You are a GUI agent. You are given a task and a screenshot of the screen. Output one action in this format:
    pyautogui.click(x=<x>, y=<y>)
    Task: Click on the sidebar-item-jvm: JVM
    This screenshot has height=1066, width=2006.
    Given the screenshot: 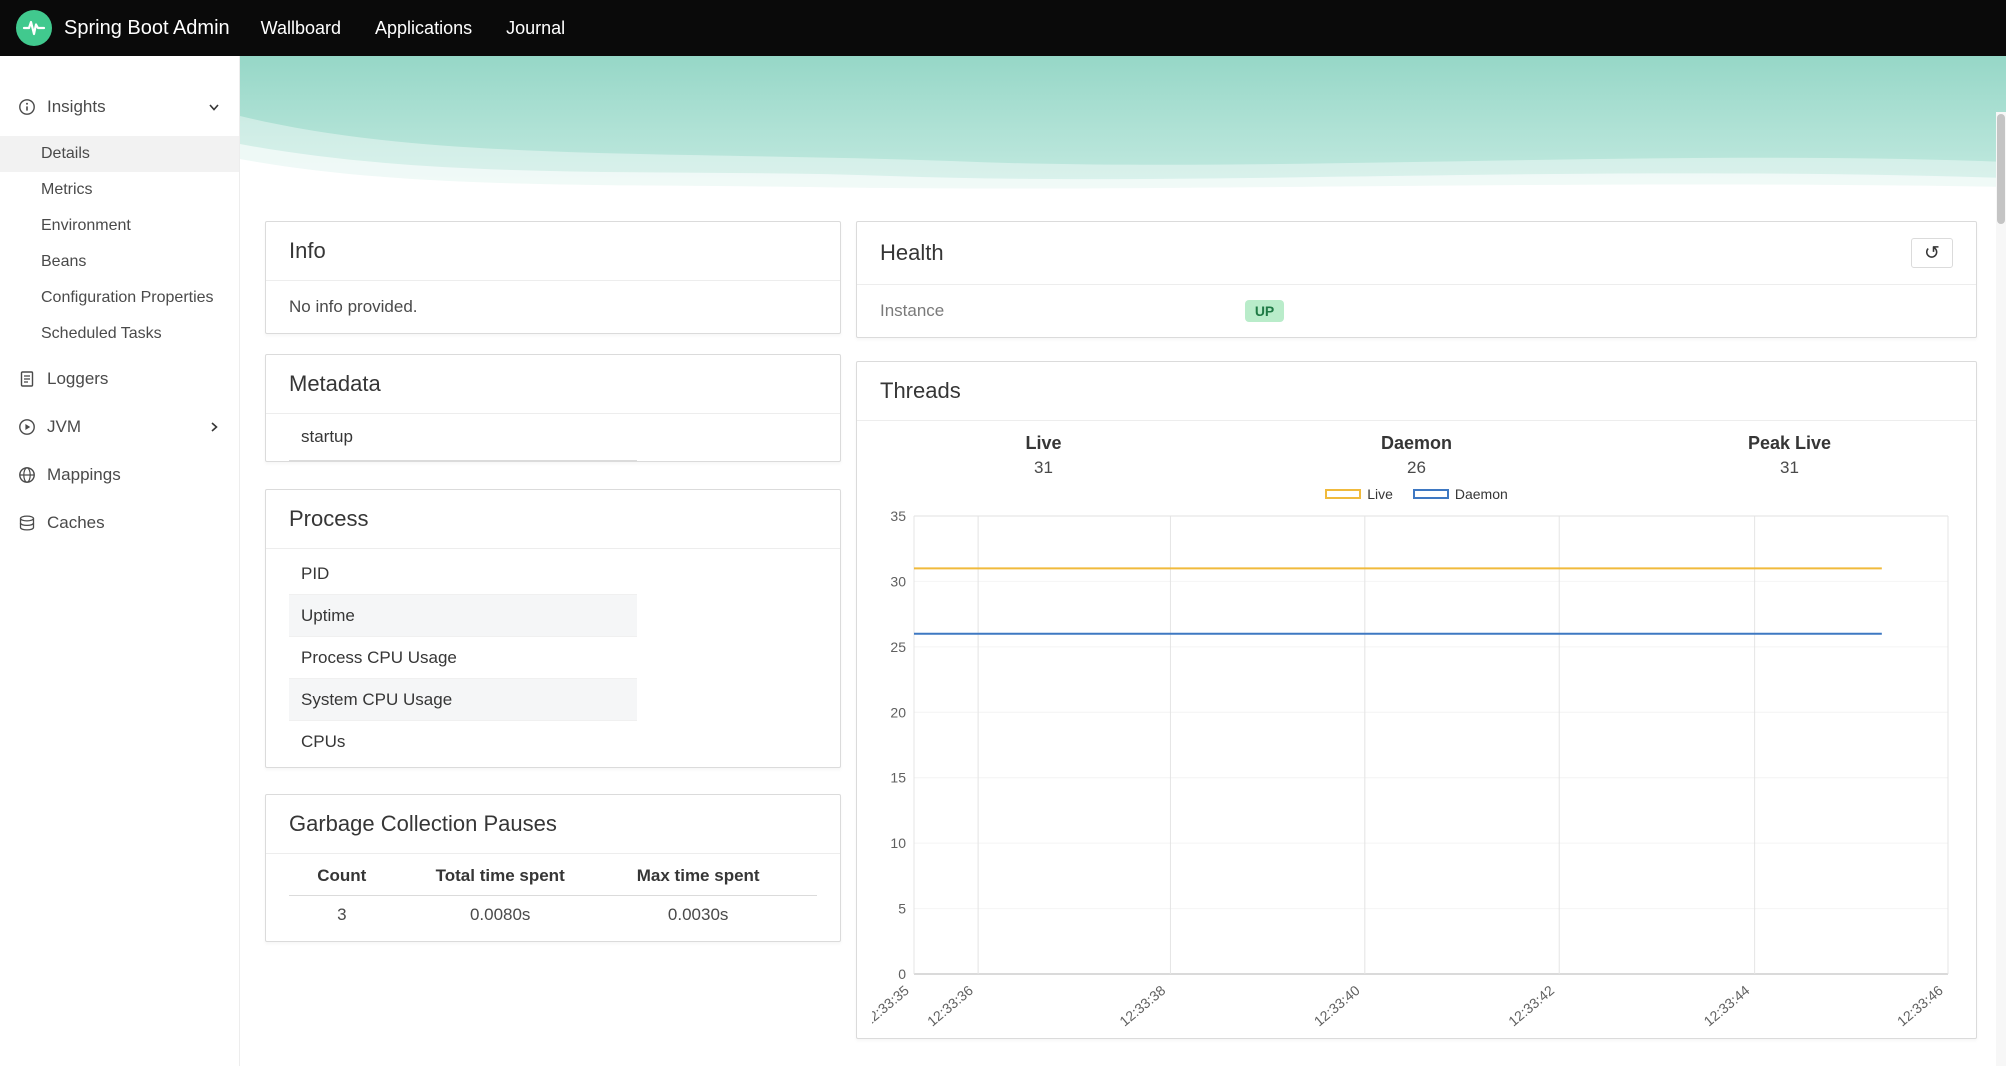 What is the action you would take?
    pyautogui.click(x=119, y=427)
    